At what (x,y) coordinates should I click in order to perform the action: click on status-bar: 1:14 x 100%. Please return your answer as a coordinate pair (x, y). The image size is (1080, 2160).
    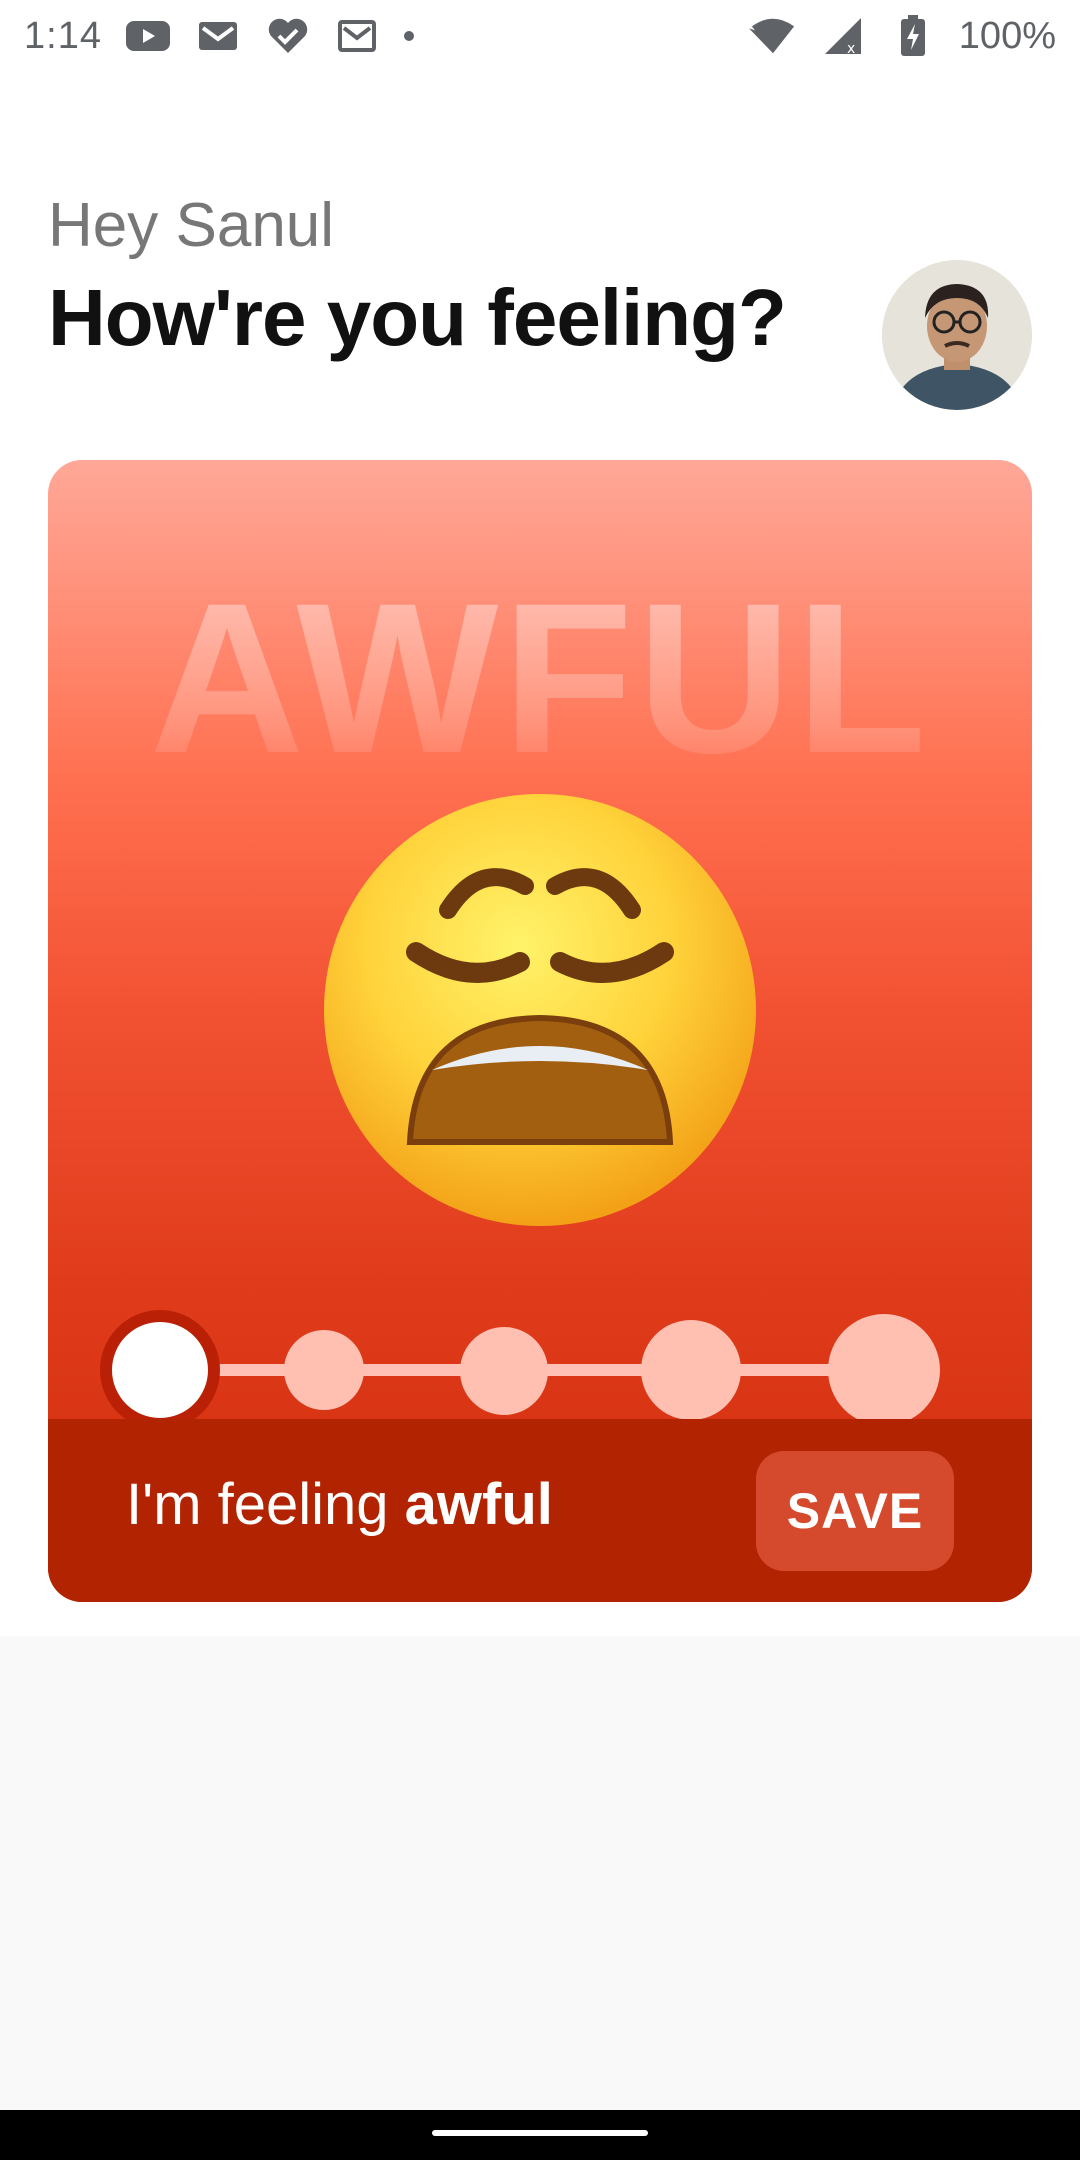
    Looking at the image, I should click on (540, 36).